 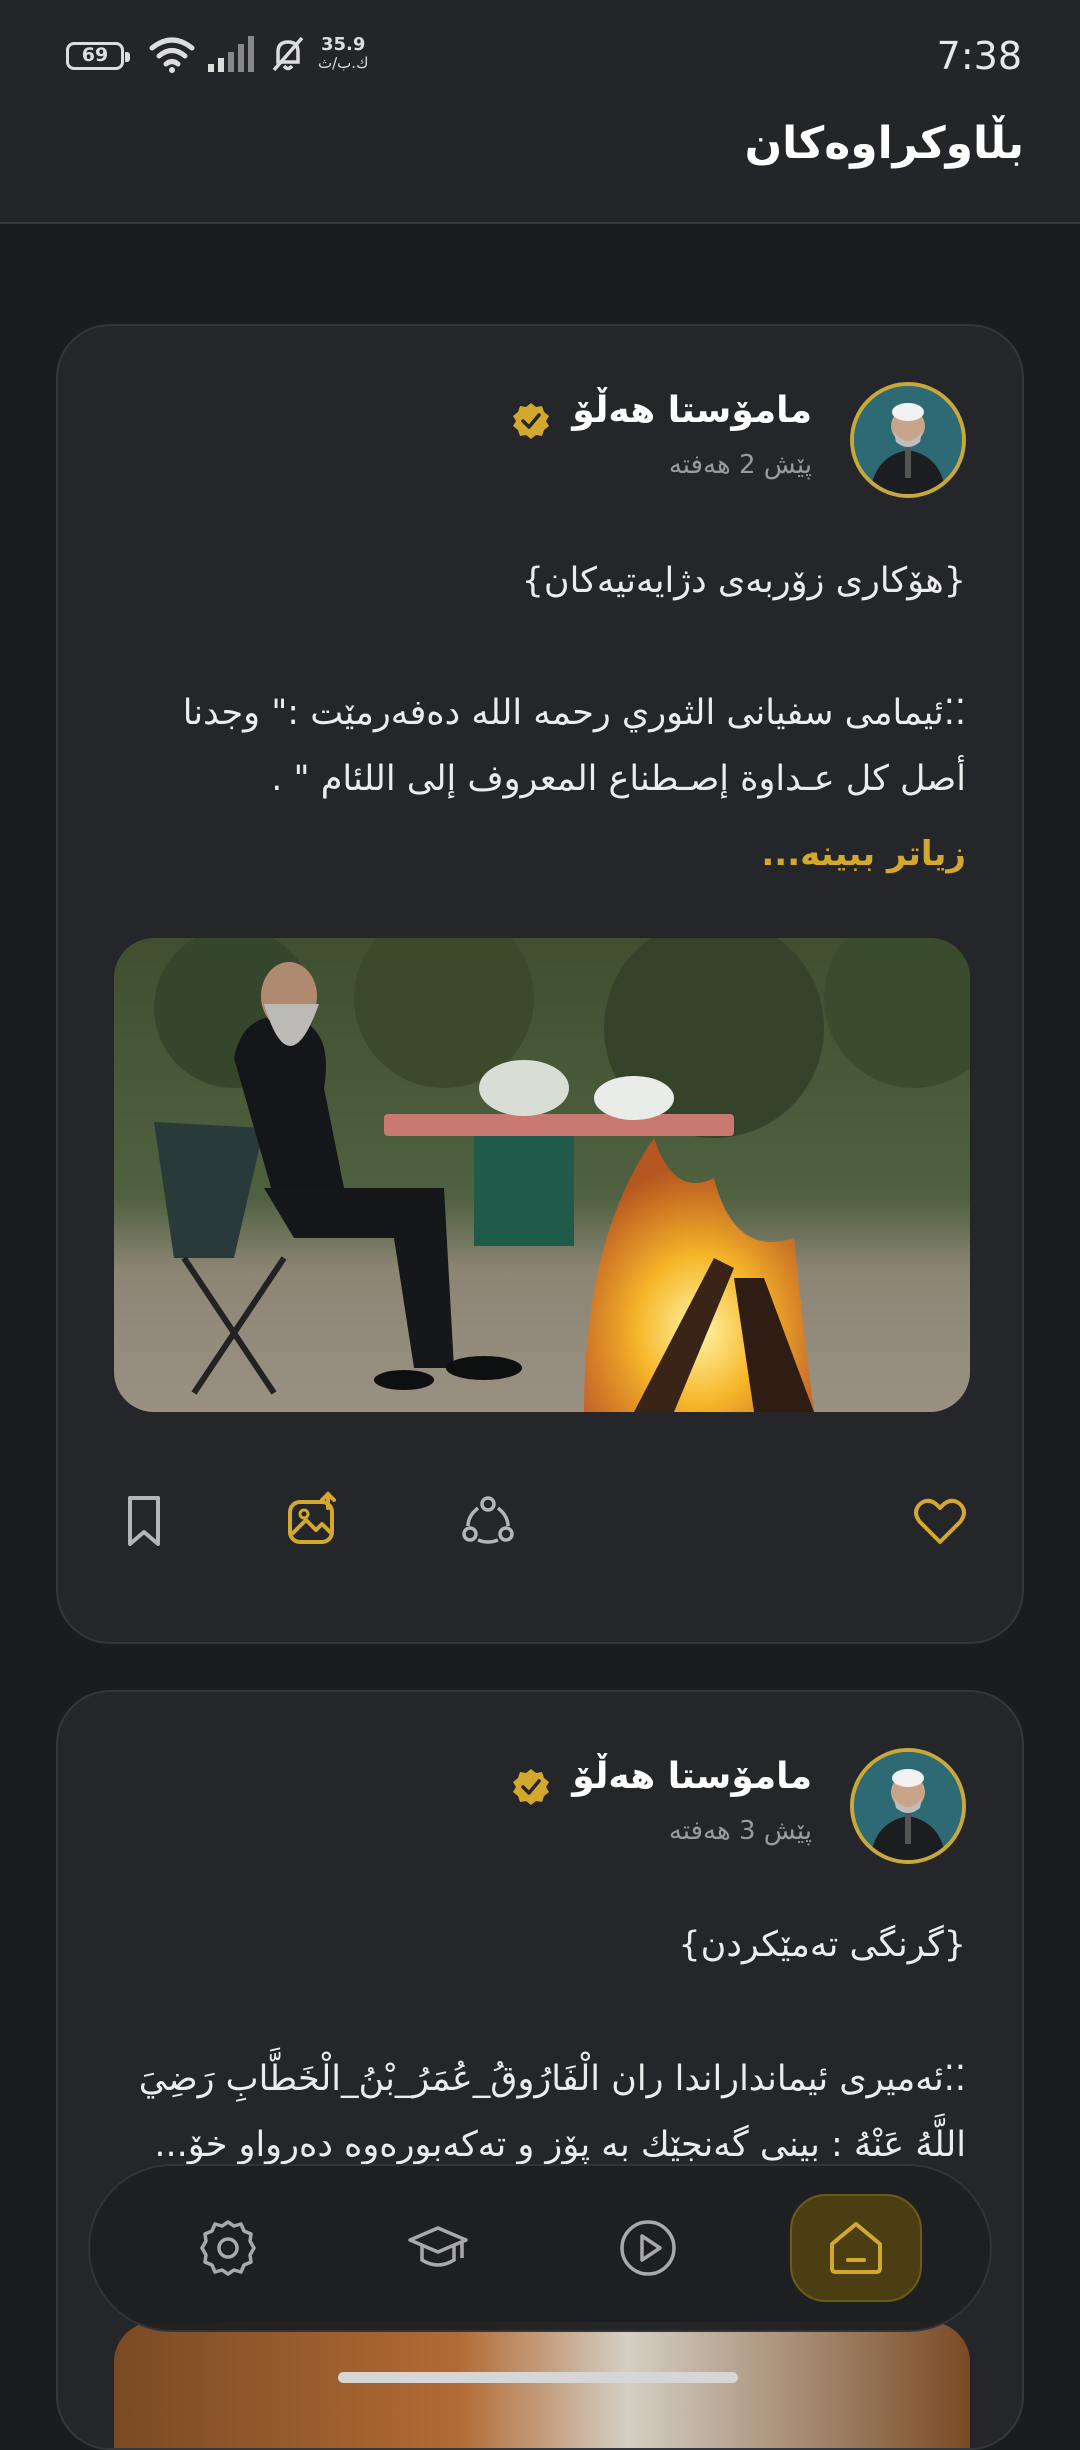 I want to click on home-icon, so click(x=856, y=2248).